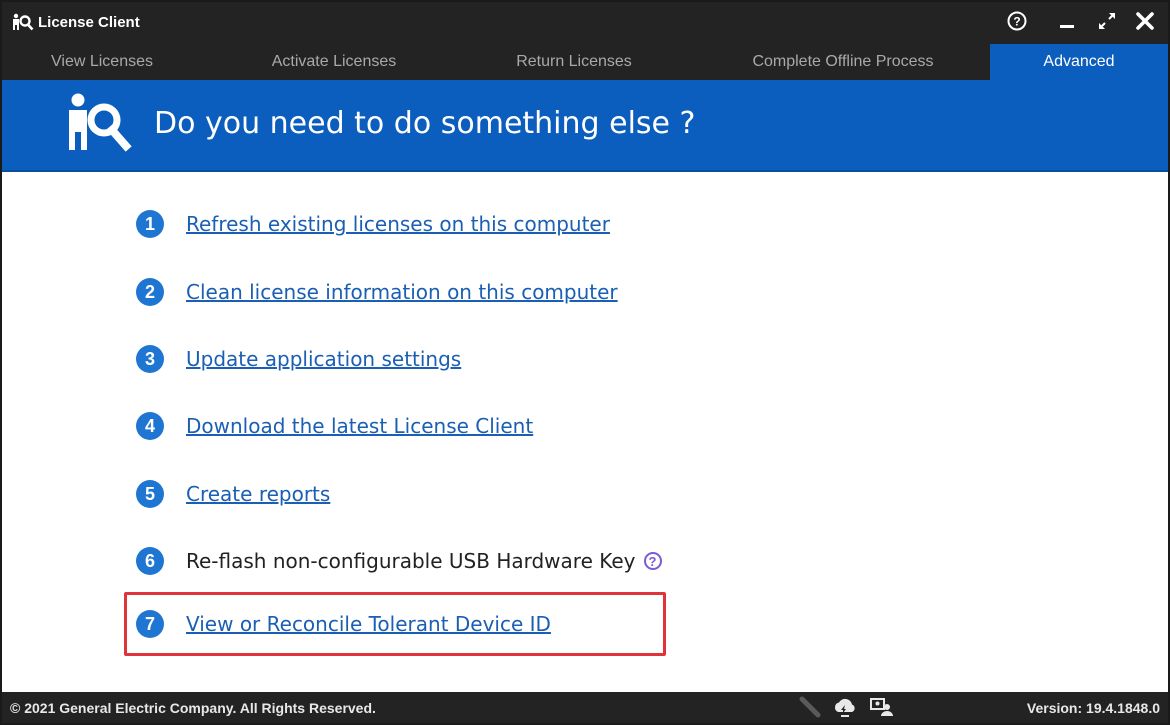 This screenshot has width=1170, height=725. I want to click on title-bar: License Client ?, so click(585, 23).